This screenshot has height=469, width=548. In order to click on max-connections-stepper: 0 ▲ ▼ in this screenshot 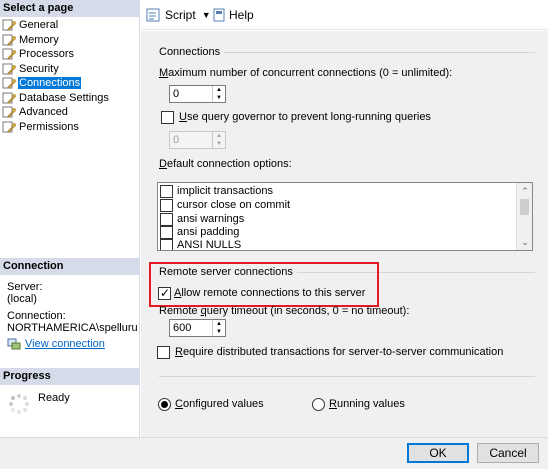, I will do `click(197, 94)`.